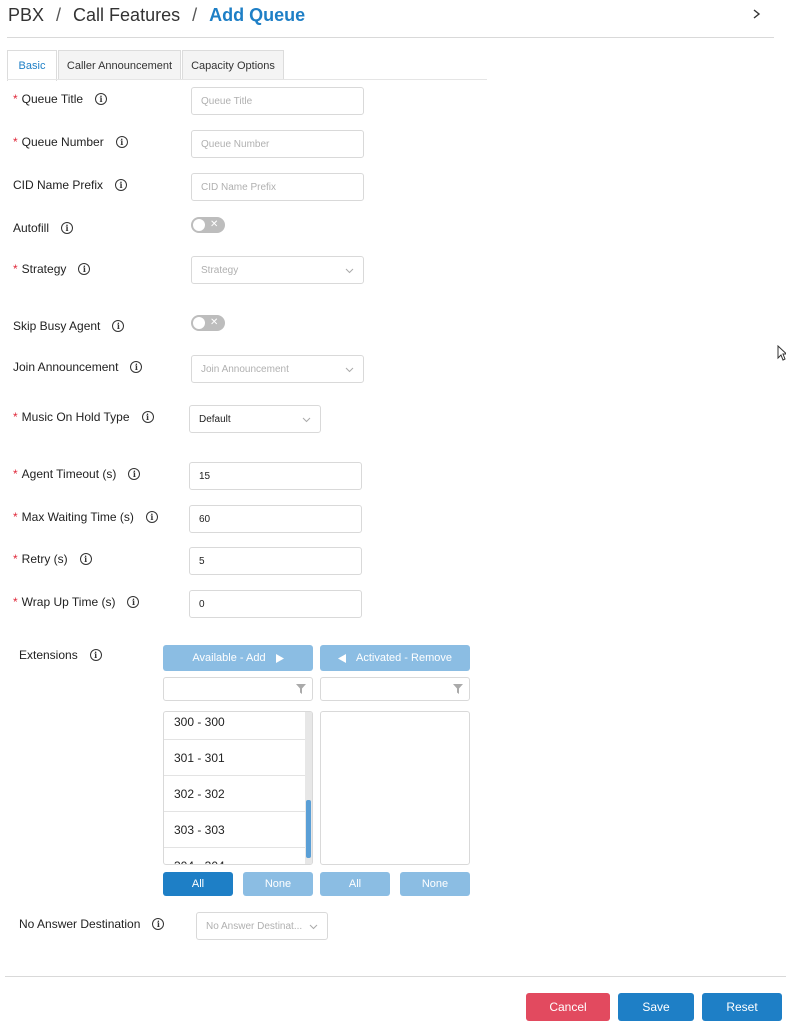  I want to click on available-filter-input, so click(238, 689).